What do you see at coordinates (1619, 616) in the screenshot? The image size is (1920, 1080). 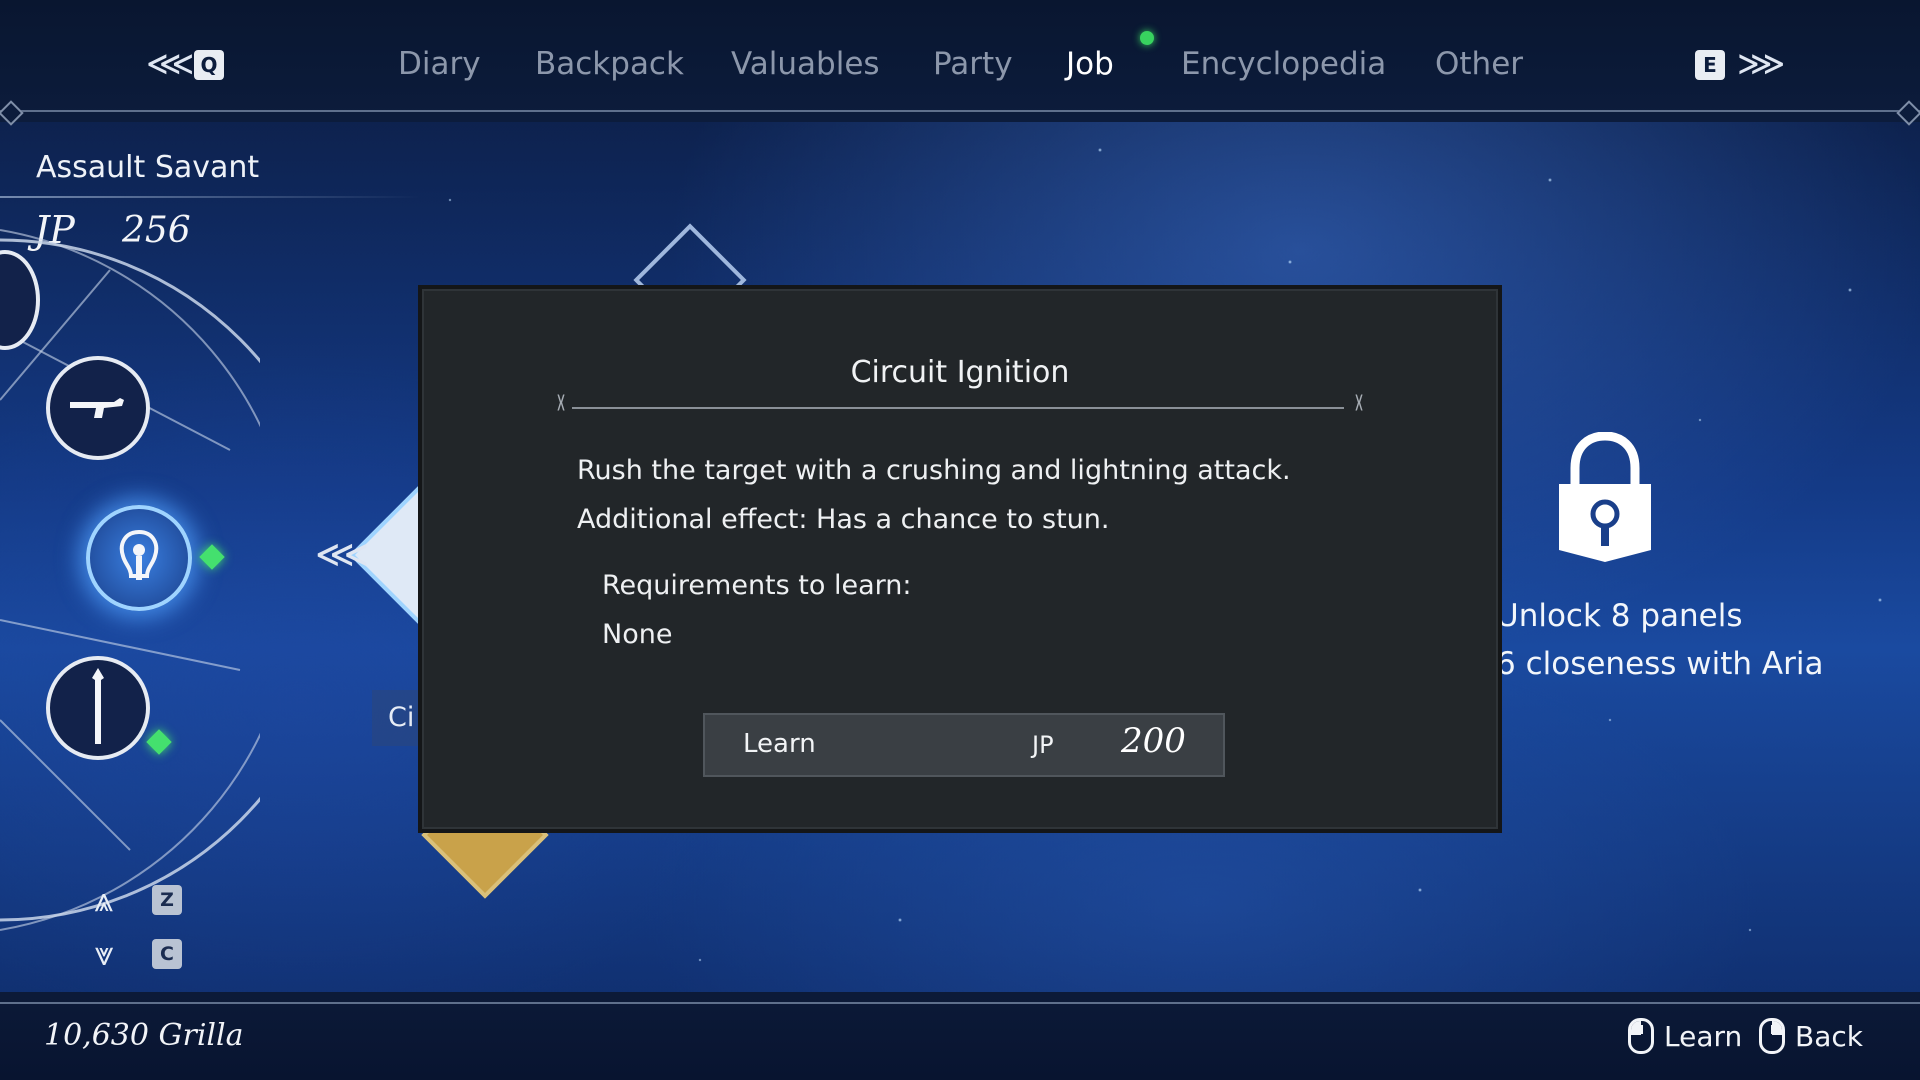 I see `unlock-requirement-panels: Unlock 8 panels` at bounding box center [1619, 616].